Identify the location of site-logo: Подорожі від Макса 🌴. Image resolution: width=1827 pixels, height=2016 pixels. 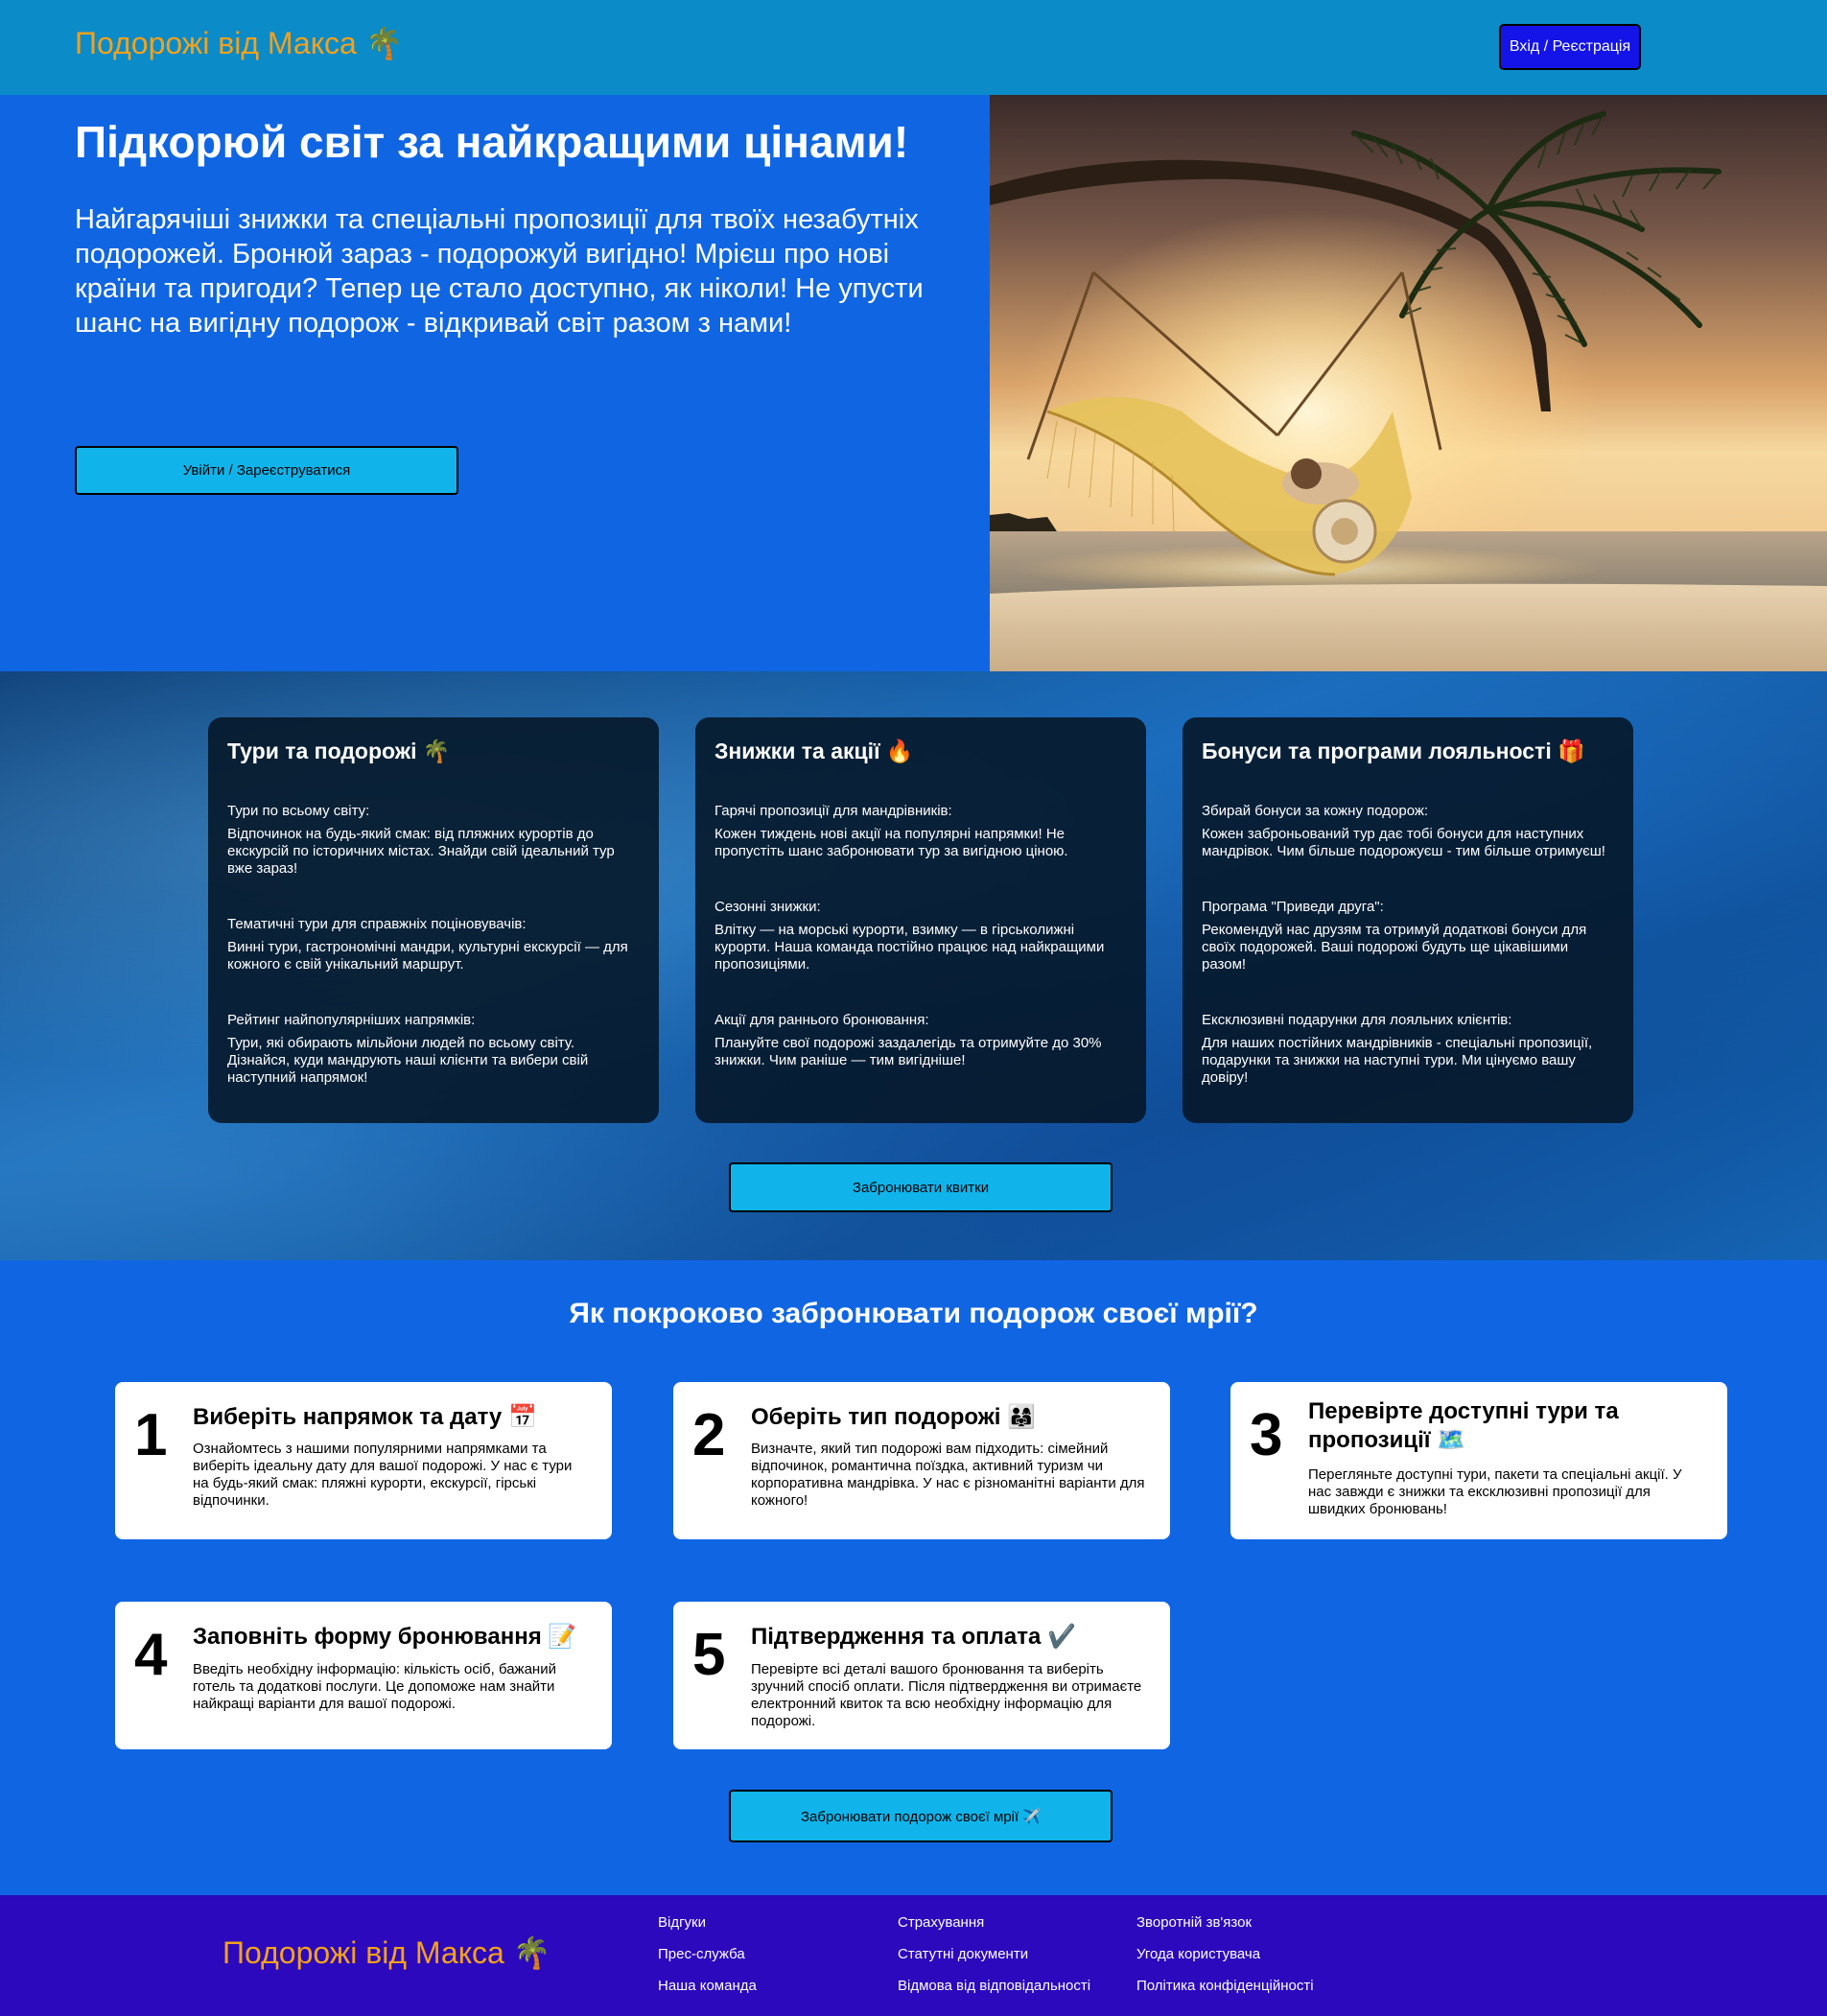
(239, 43).